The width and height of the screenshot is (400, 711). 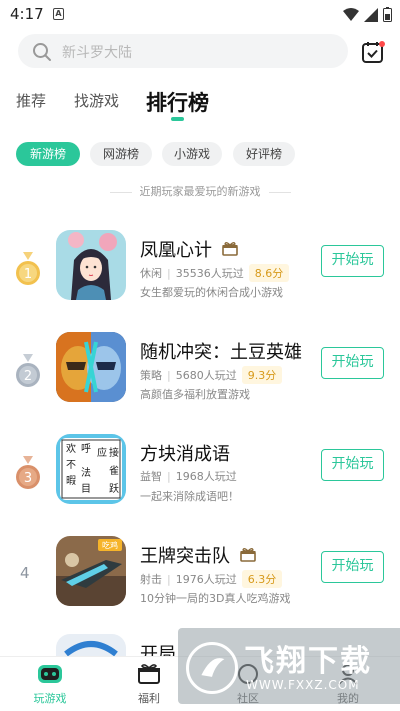 I want to click on rank-number: 2, so click(x=28, y=376).